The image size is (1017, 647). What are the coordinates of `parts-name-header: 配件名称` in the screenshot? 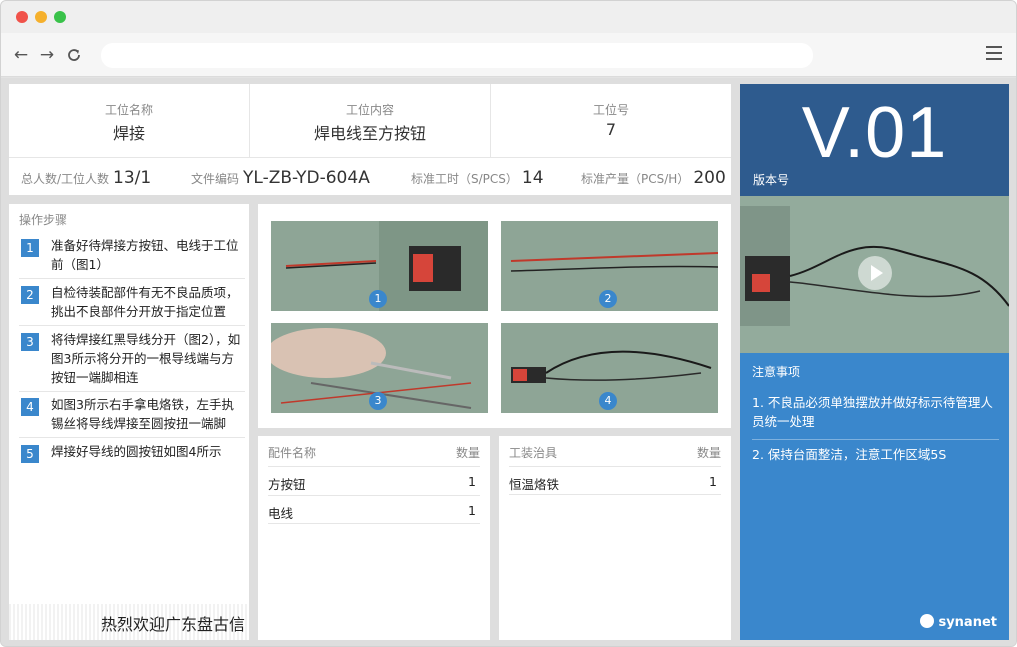 It's located at (292, 453).